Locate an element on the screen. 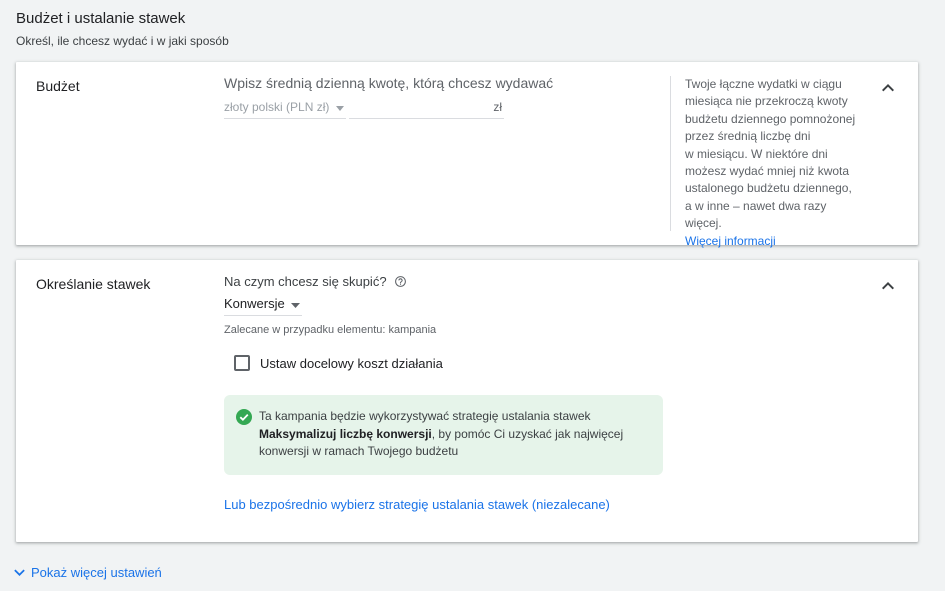 The height and width of the screenshot is (591, 945). chevron-down-icon is located at coordinates (19, 572).